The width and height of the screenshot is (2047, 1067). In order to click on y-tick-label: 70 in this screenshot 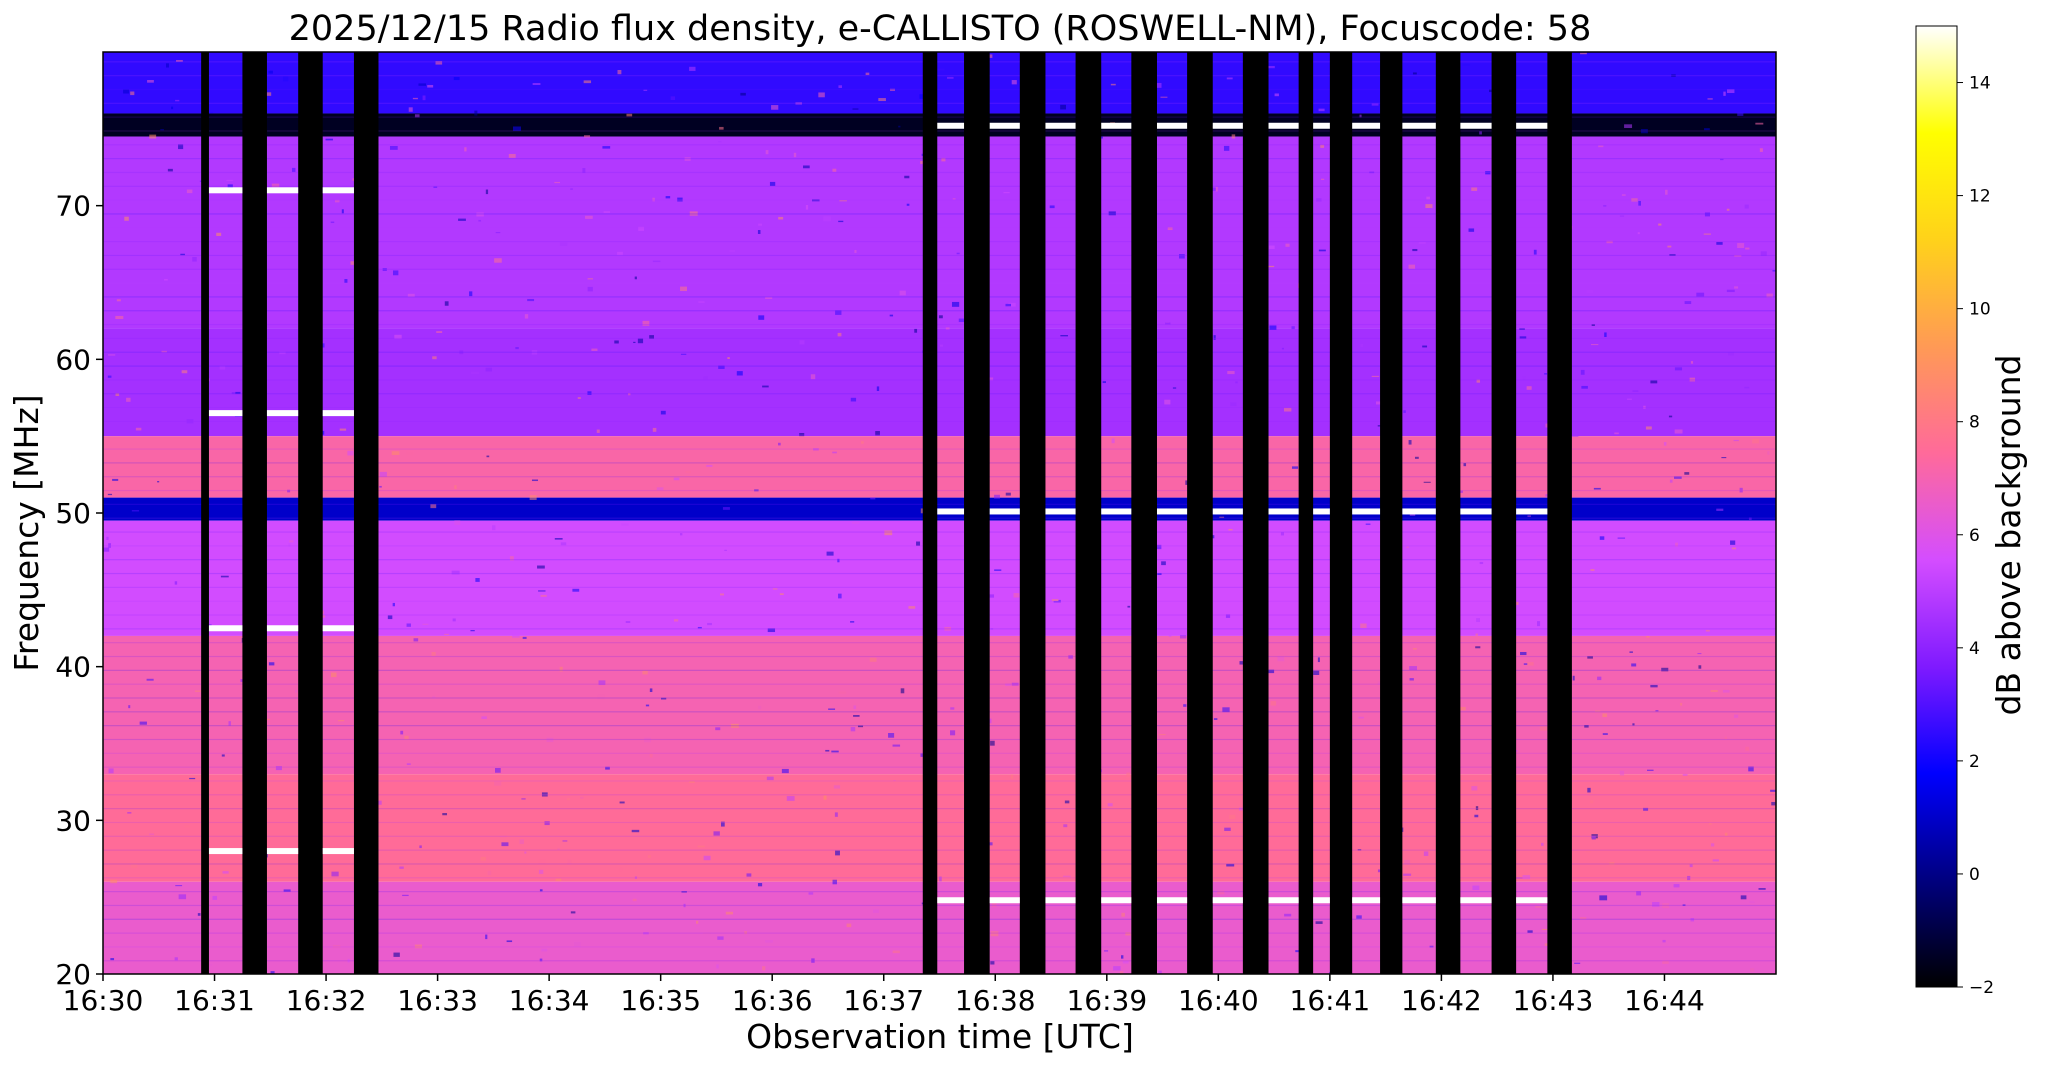, I will do `click(73, 206)`.